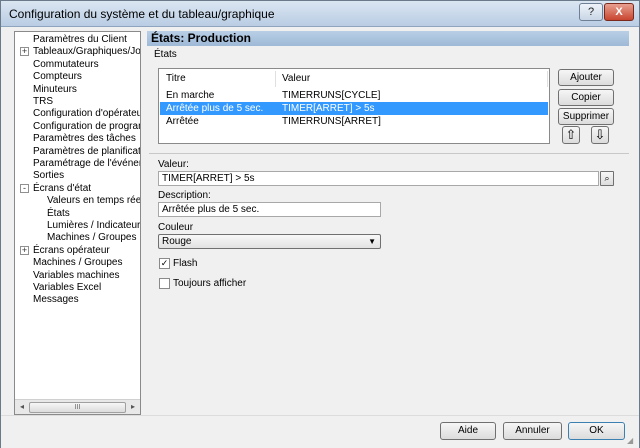 This screenshot has height=448, width=640. I want to click on collapse-icon: -, so click(24, 188).